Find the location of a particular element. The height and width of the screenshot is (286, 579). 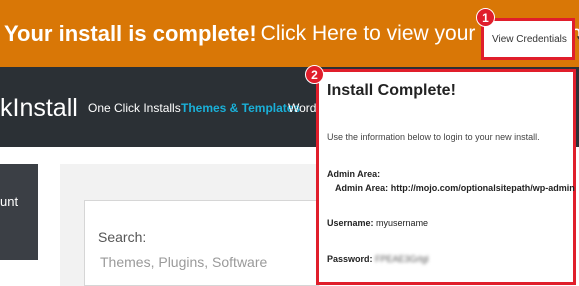

username-label: Username: is located at coordinates (350, 223).